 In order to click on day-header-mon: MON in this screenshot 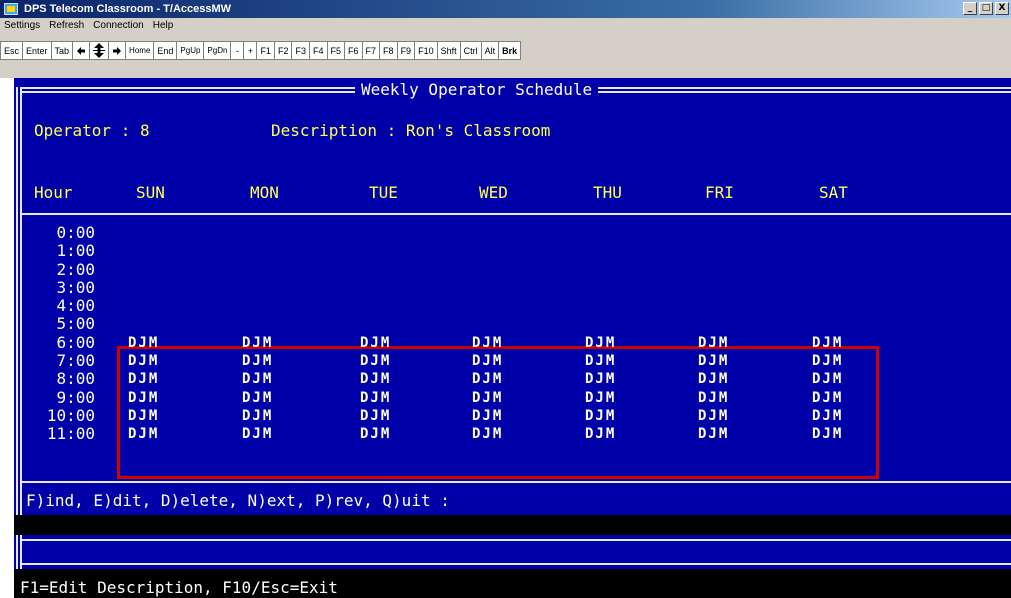, I will do `click(264, 192)`.